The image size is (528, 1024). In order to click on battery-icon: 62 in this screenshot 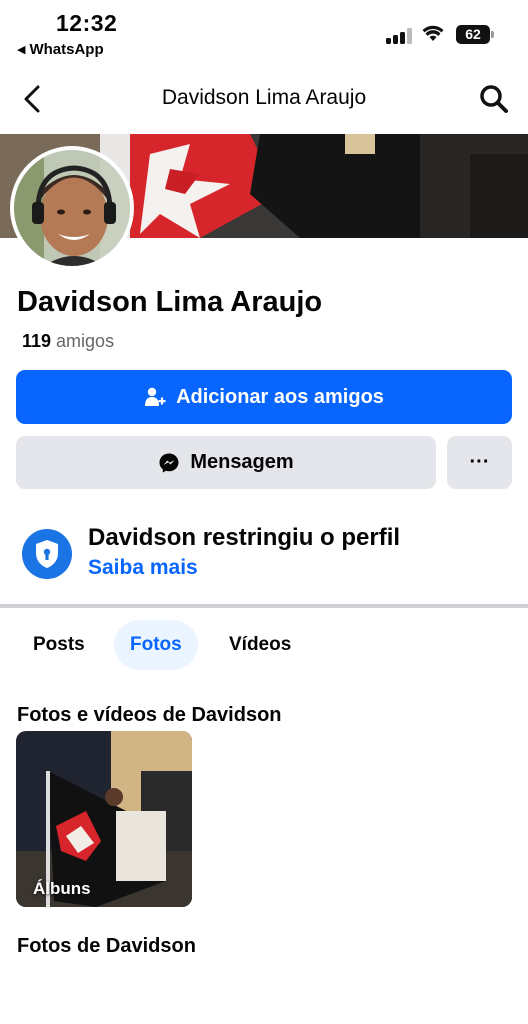, I will do `click(473, 34)`.